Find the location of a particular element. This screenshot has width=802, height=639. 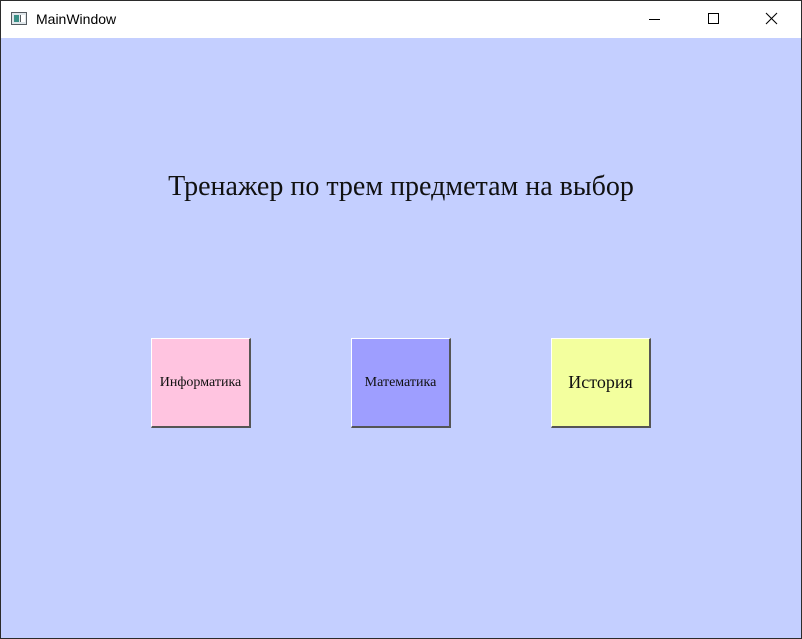

maximize-button is located at coordinates (714, 19).